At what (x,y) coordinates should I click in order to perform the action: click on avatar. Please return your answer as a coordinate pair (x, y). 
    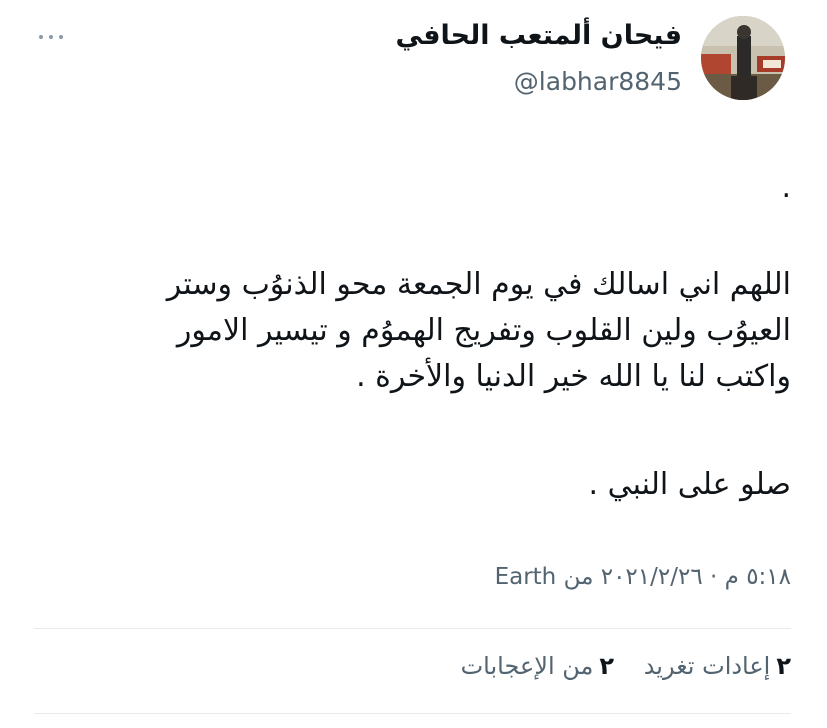
    Looking at the image, I should click on (743, 58).